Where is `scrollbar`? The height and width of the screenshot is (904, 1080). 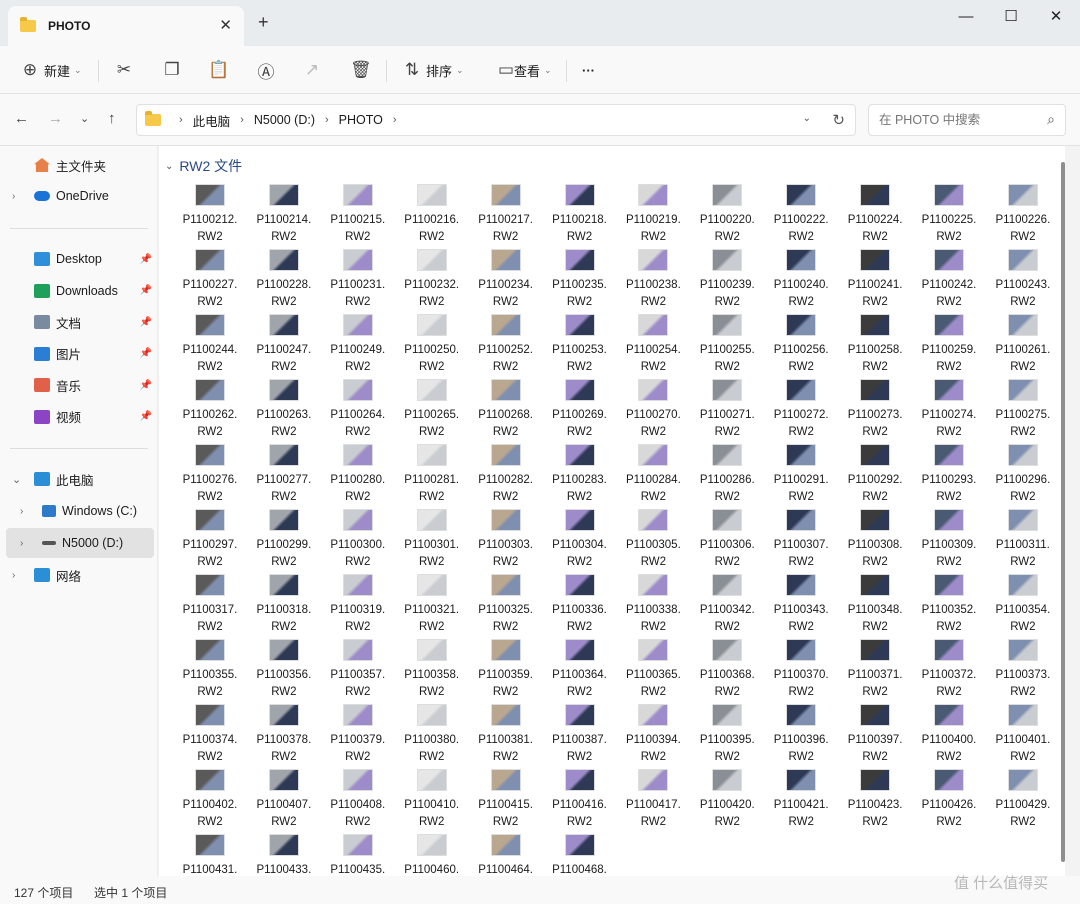 scrollbar is located at coordinates (1063, 512).